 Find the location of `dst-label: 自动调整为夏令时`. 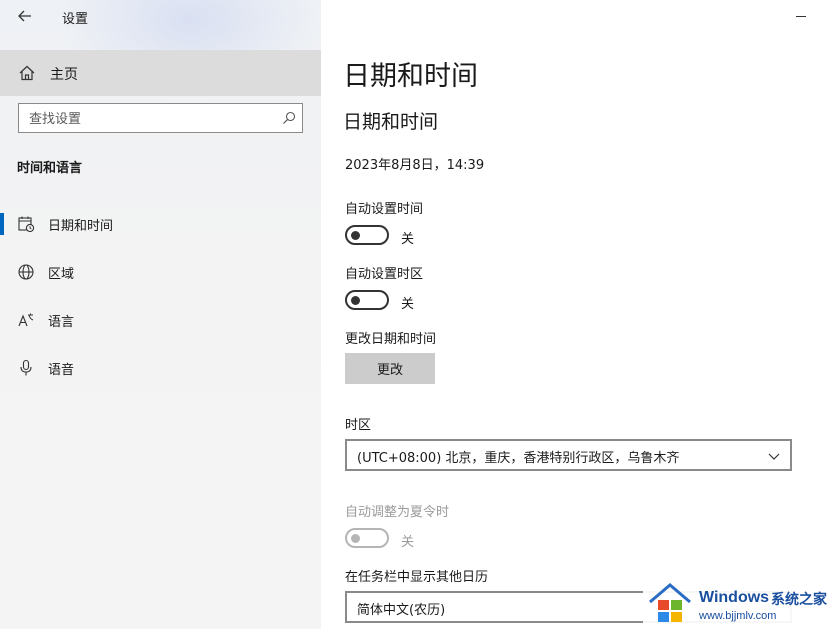

dst-label: 自动调整为夏令时 is located at coordinates (397, 512).